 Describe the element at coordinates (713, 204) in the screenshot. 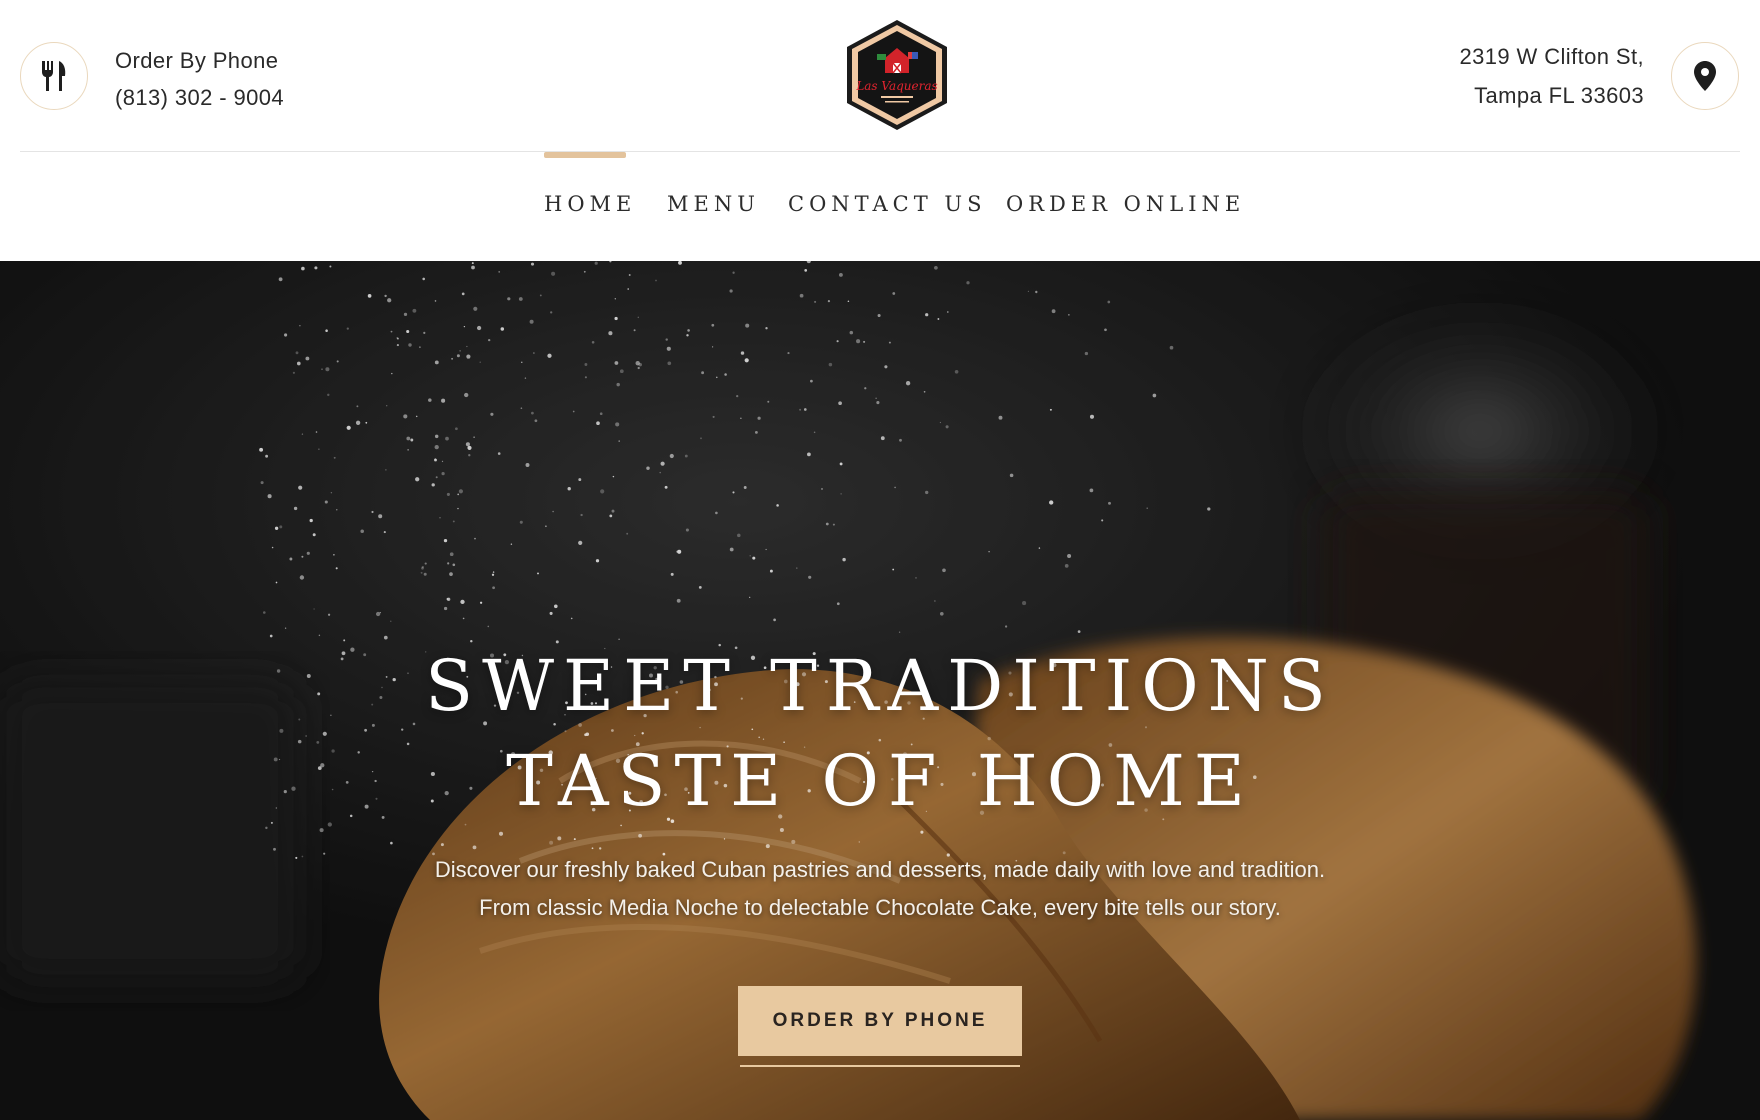

I see `nav-item-menu: MENU` at that location.